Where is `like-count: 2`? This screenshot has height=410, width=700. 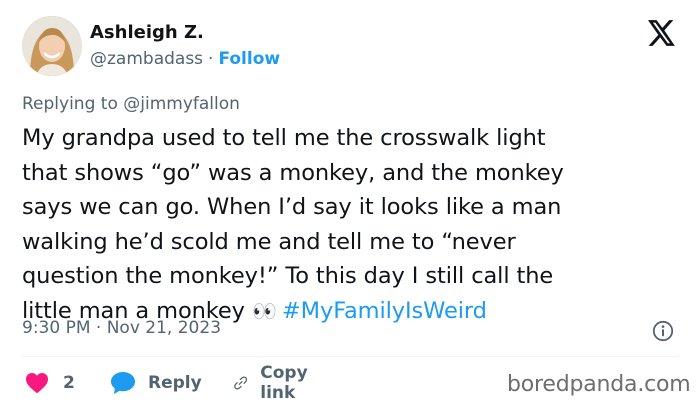 like-count: 2 is located at coordinates (69, 383).